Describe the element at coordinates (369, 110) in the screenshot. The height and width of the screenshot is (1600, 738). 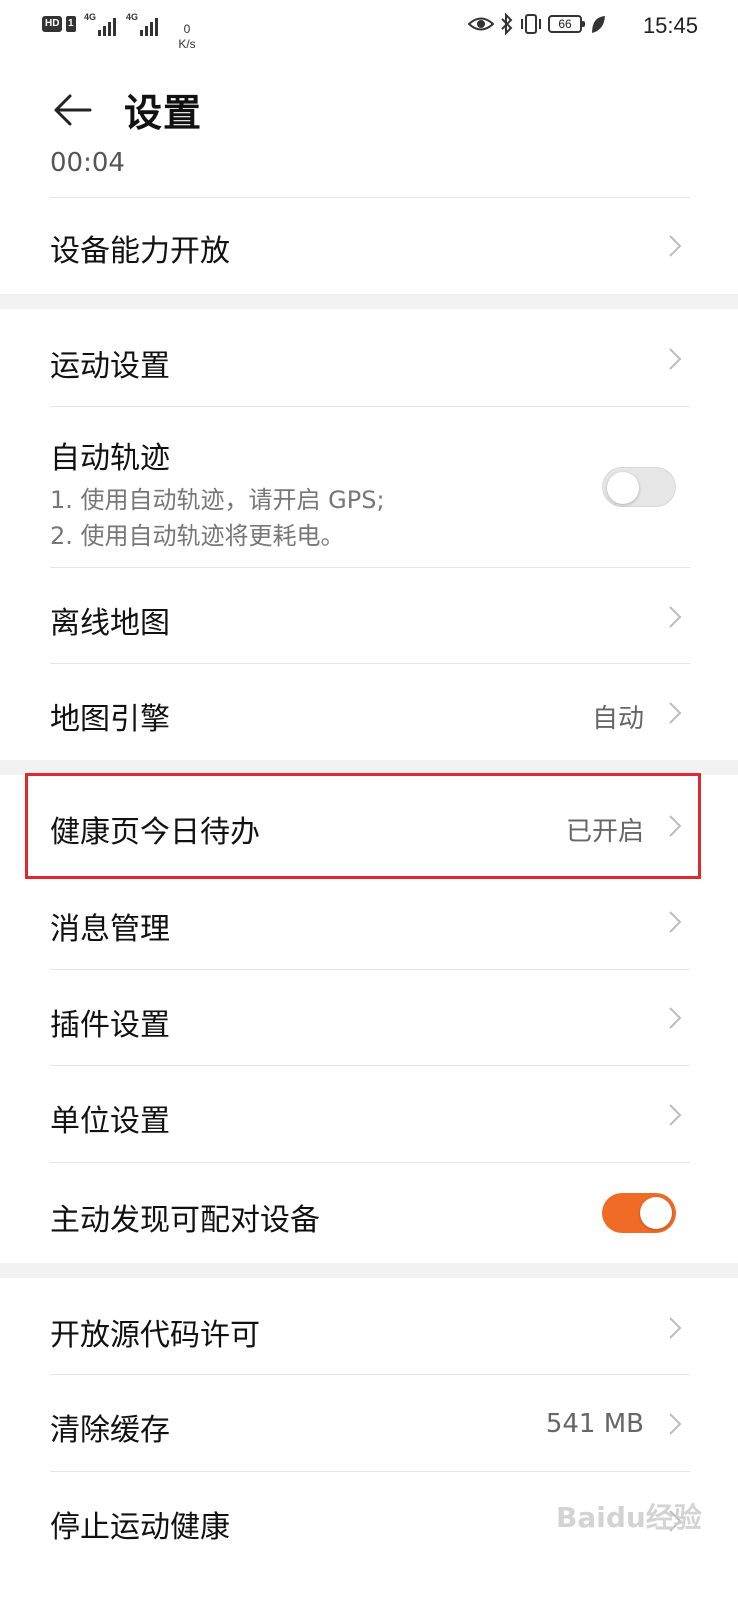
I see `app-header: 设置` at that location.